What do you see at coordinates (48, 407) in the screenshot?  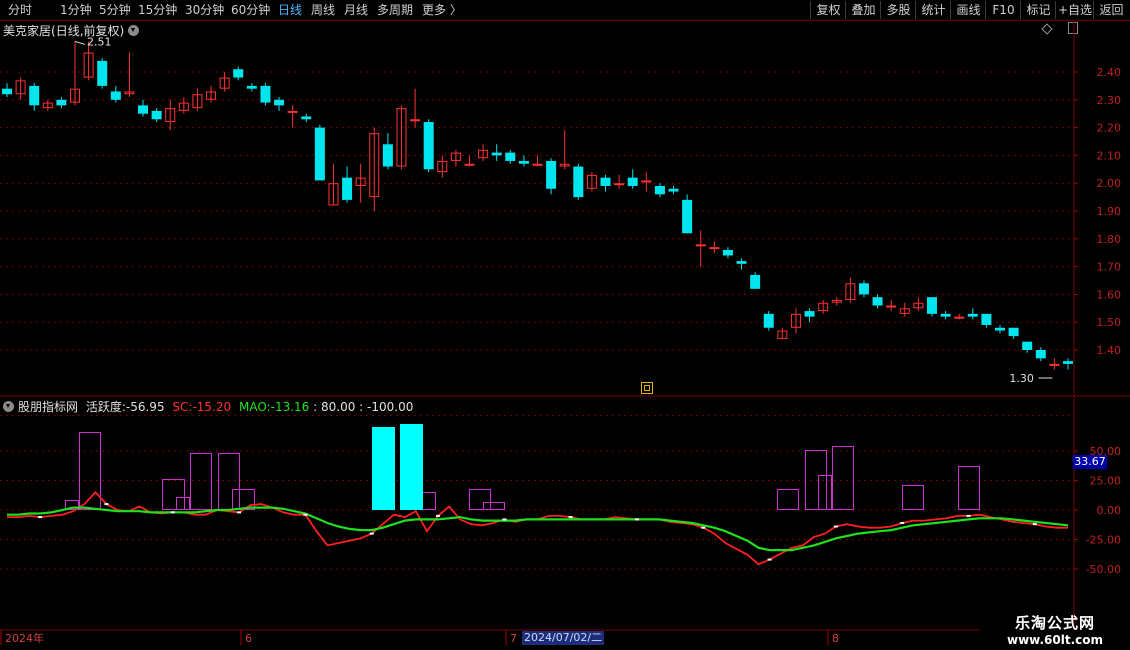 I see `indicator-name: 股朋指标网` at bounding box center [48, 407].